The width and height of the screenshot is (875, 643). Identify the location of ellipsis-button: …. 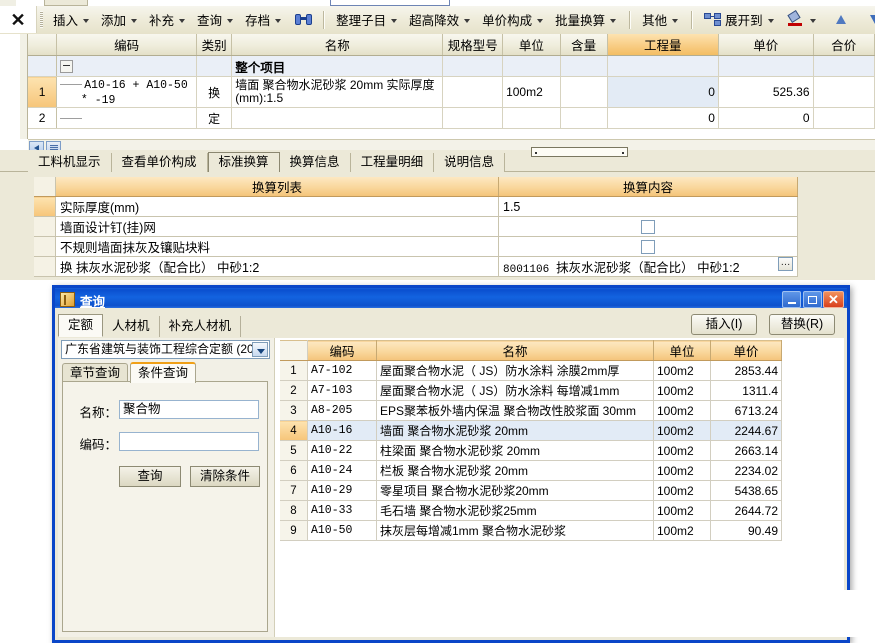
(785, 264).